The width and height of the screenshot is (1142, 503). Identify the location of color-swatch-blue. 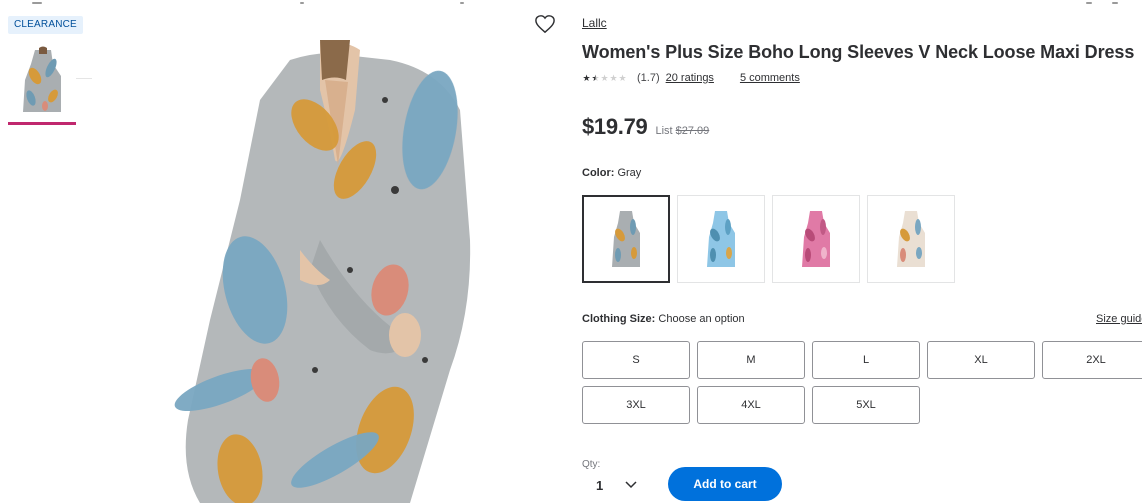
(721, 239).